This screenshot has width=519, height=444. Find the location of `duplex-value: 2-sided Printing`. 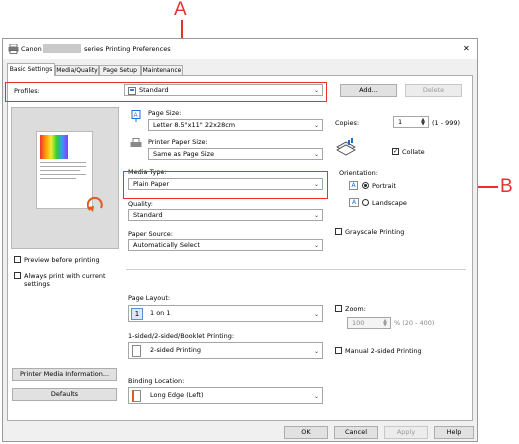

duplex-value: 2-sided Printing is located at coordinates (175, 350).